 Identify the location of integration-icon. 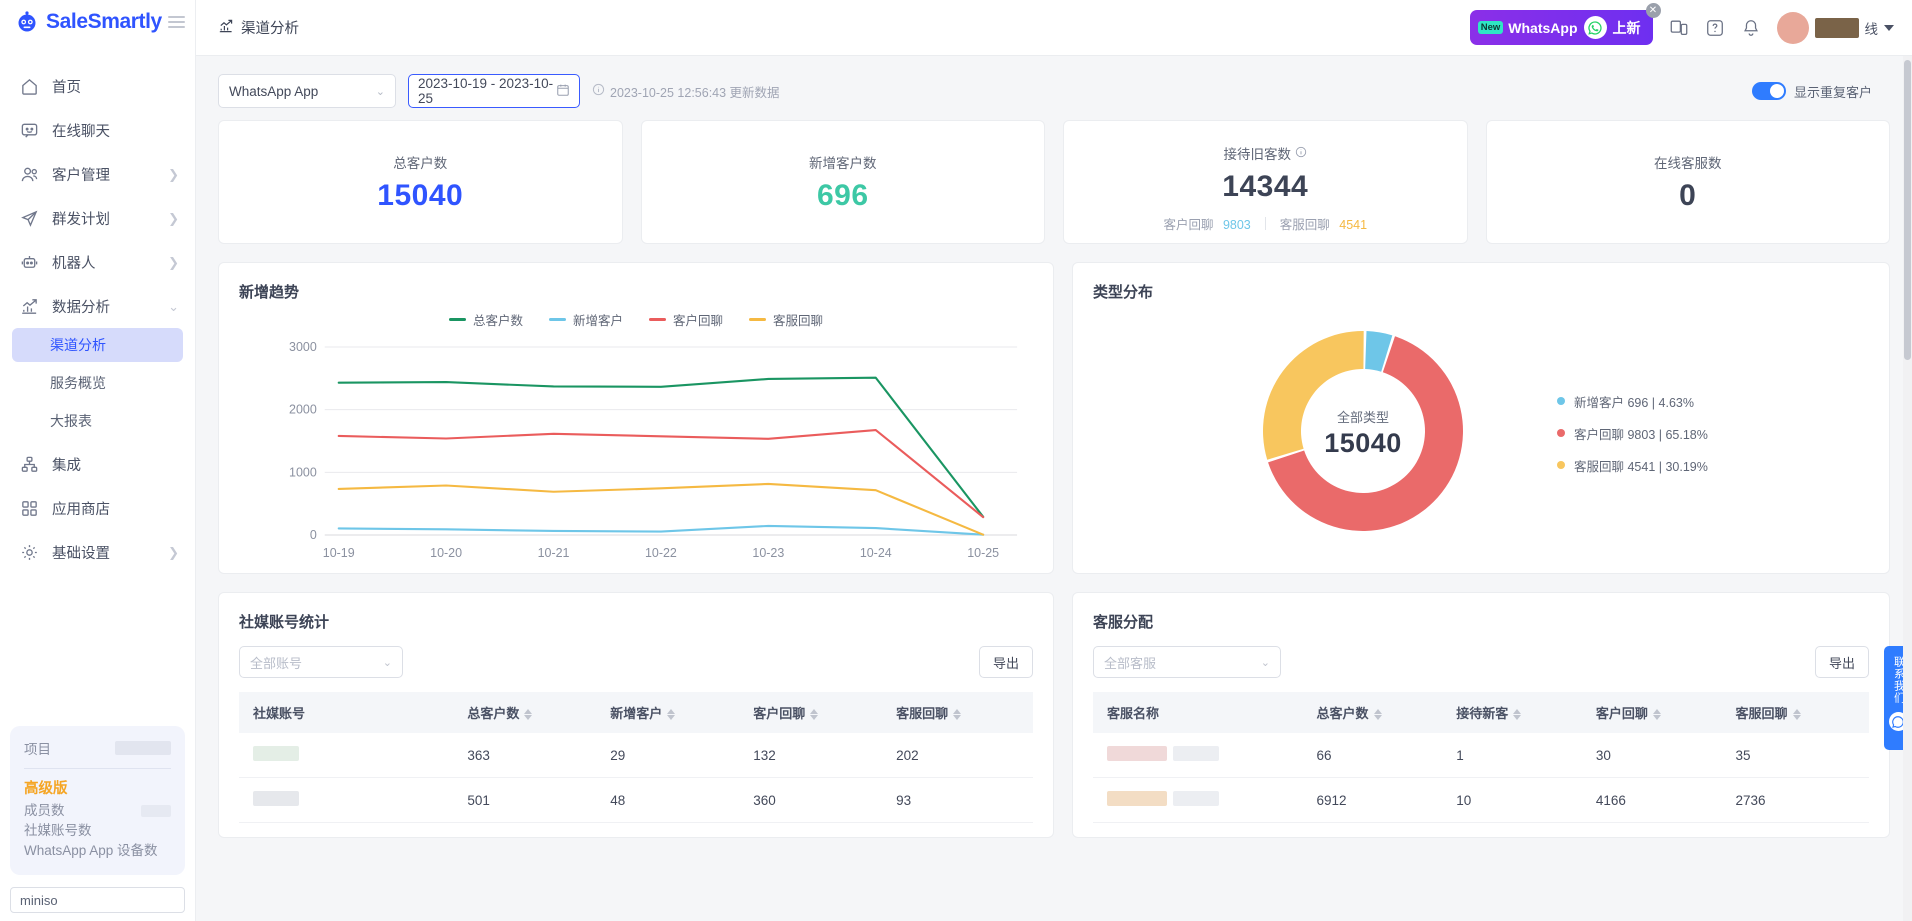
(29, 464).